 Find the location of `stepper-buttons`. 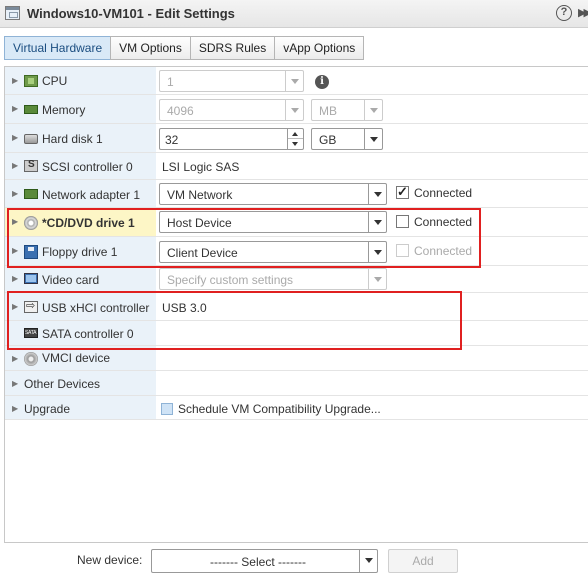

stepper-buttons is located at coordinates (295, 139).